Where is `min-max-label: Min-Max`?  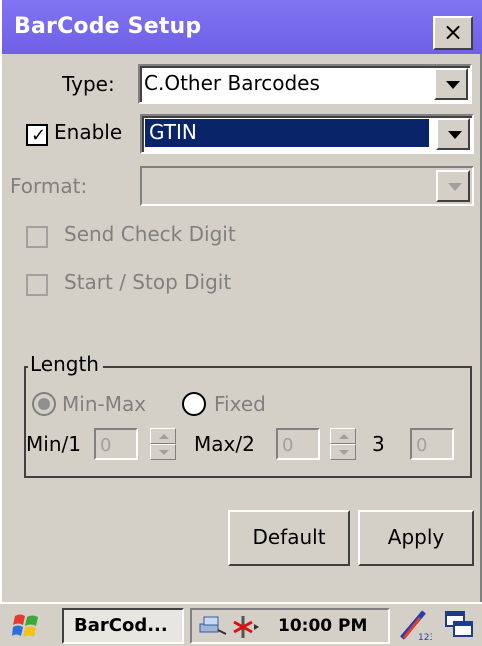 min-max-label: Min-Max is located at coordinates (104, 404).